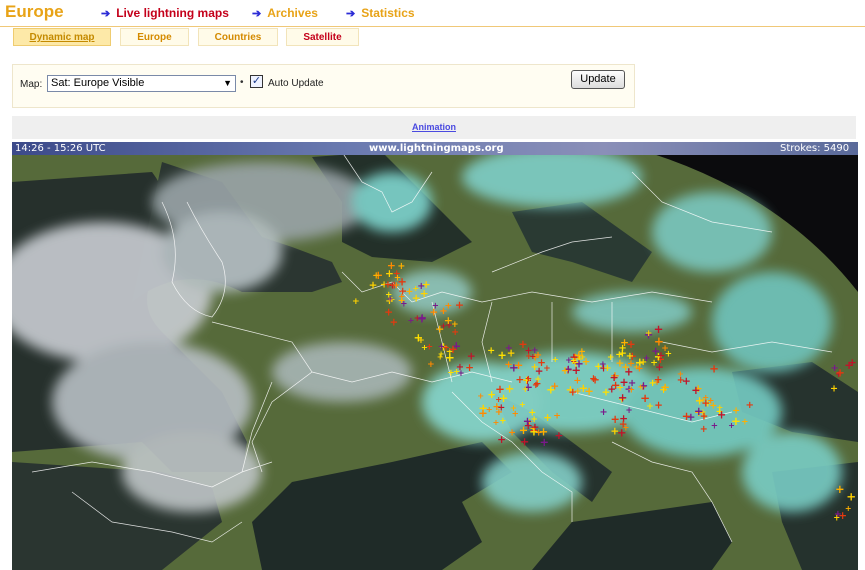 This screenshot has width=865, height=570. I want to click on tab-europe: Europe, so click(154, 37).